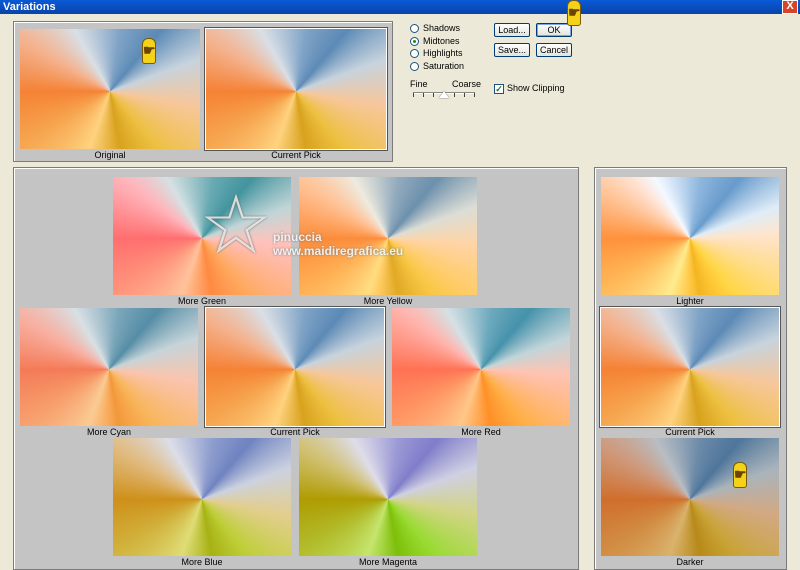 Image resolution: width=800 pixels, height=570 pixels. I want to click on radio-saturation: Saturation, so click(437, 67).